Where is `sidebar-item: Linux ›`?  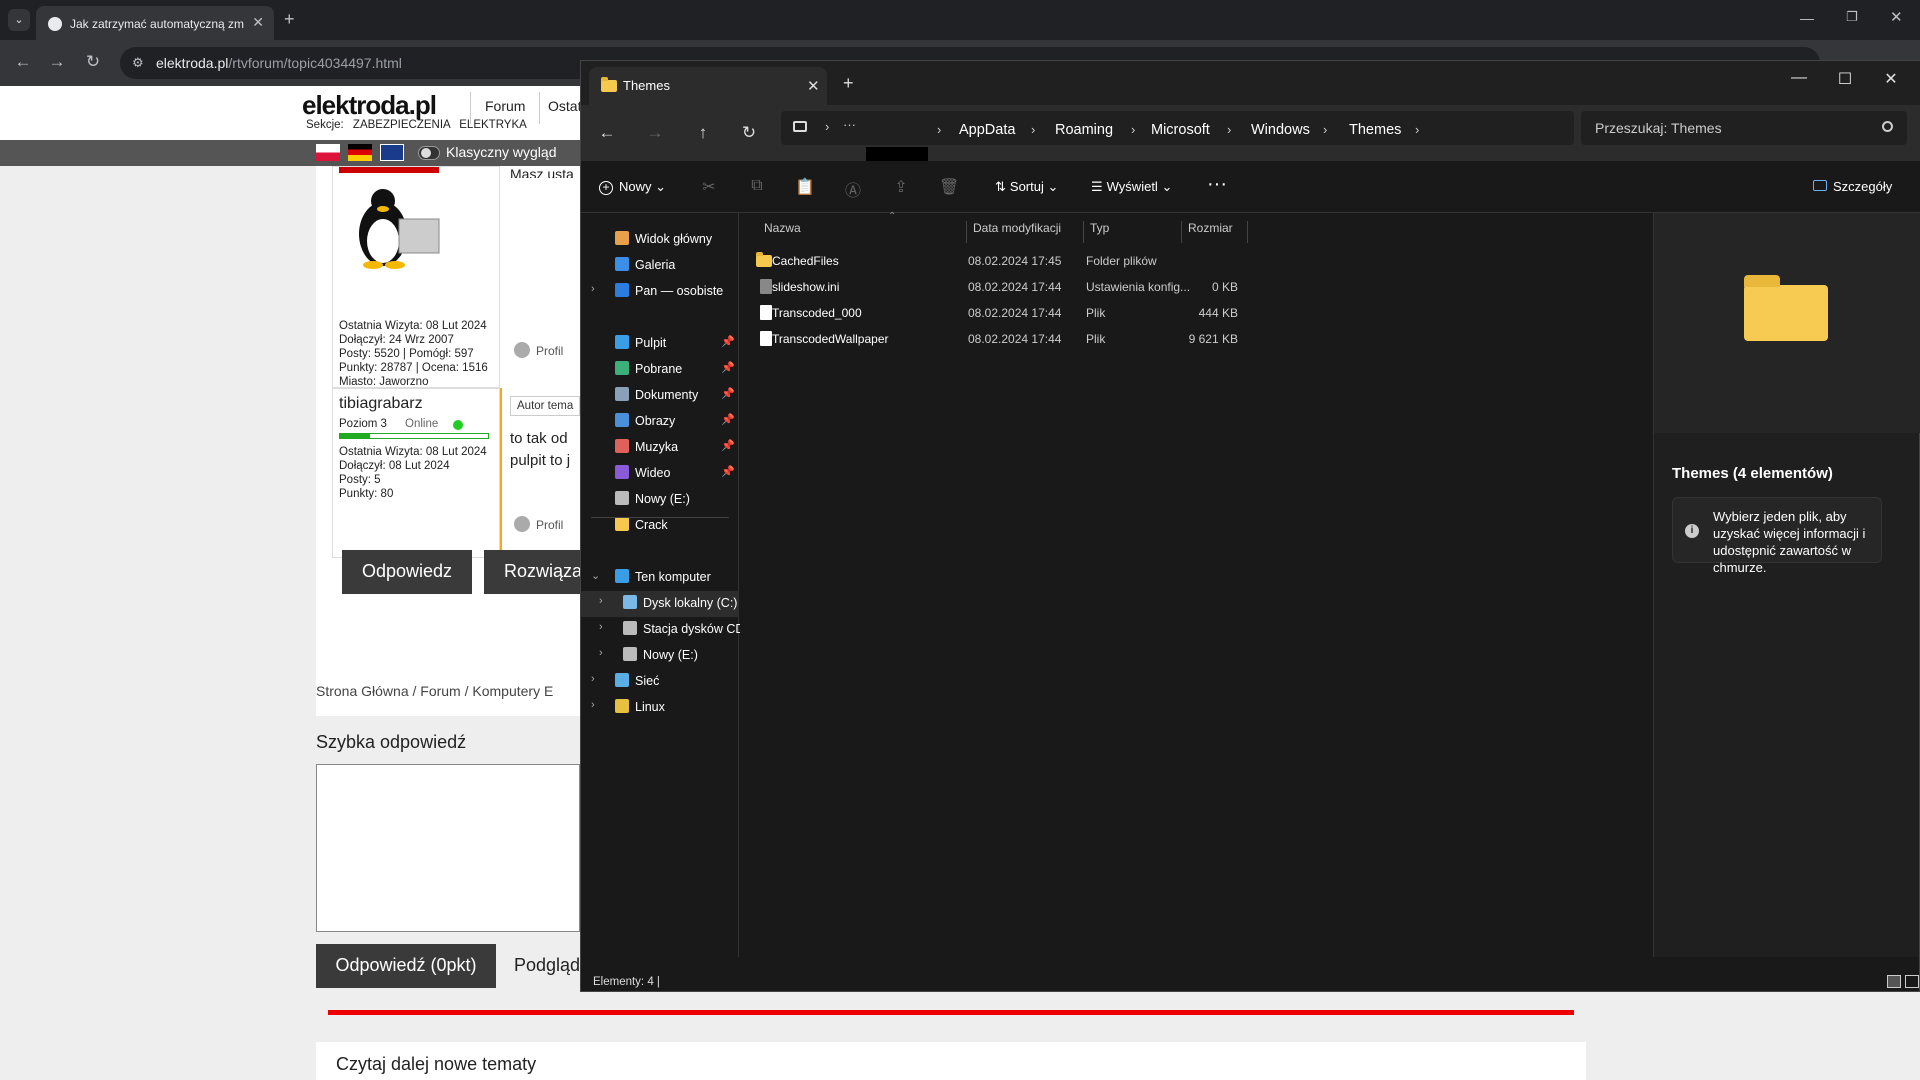
sidebar-item: Linux › is located at coordinates (660, 708).